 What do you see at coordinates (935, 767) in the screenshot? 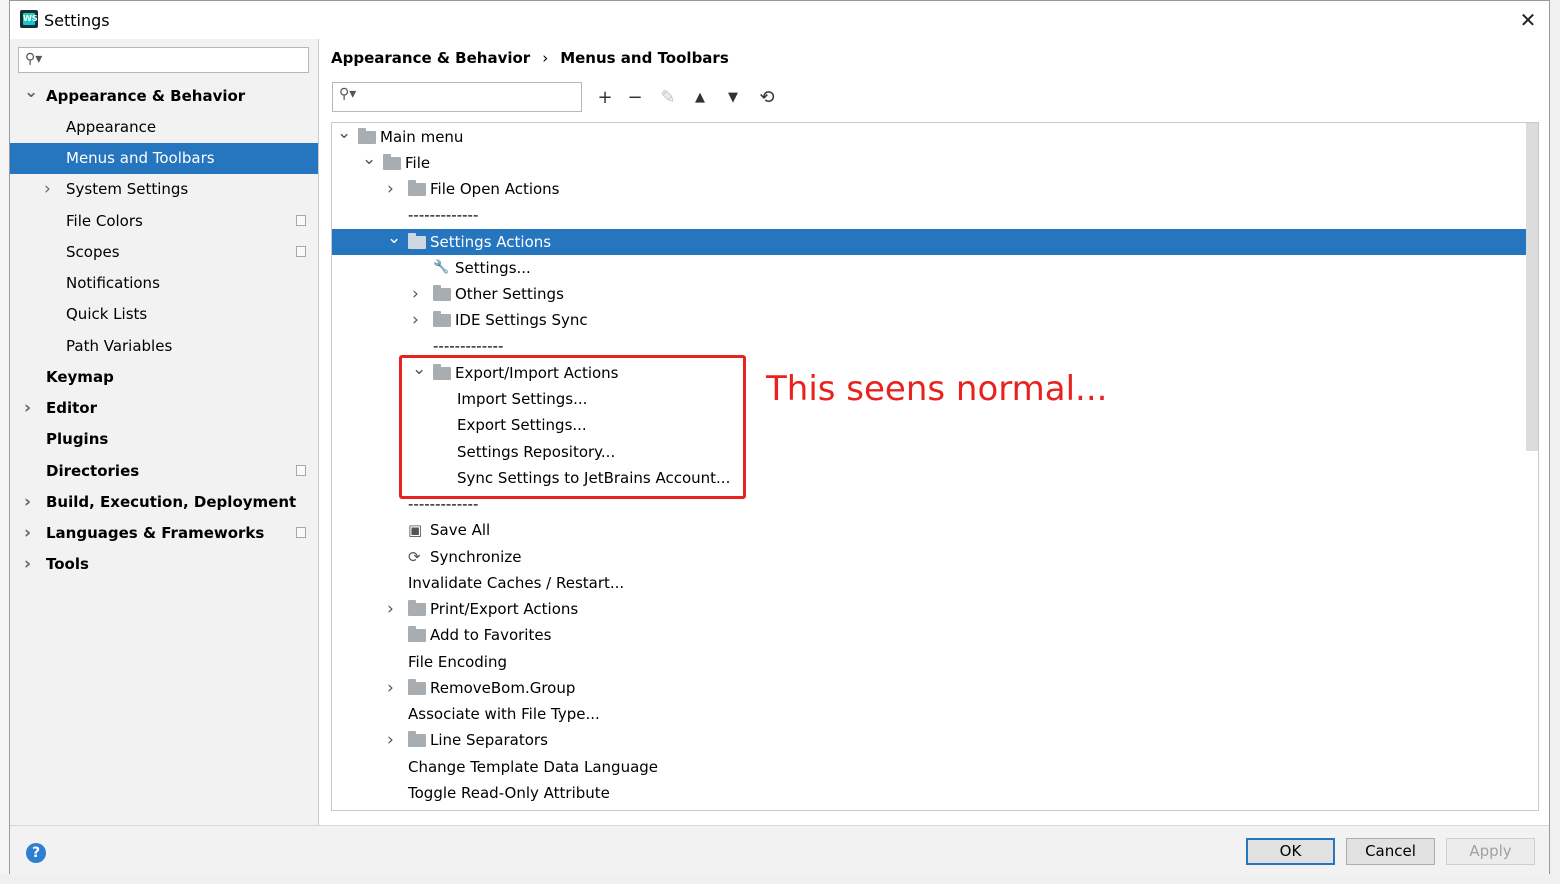
I see `tree-row: Change Template Data Language` at bounding box center [935, 767].